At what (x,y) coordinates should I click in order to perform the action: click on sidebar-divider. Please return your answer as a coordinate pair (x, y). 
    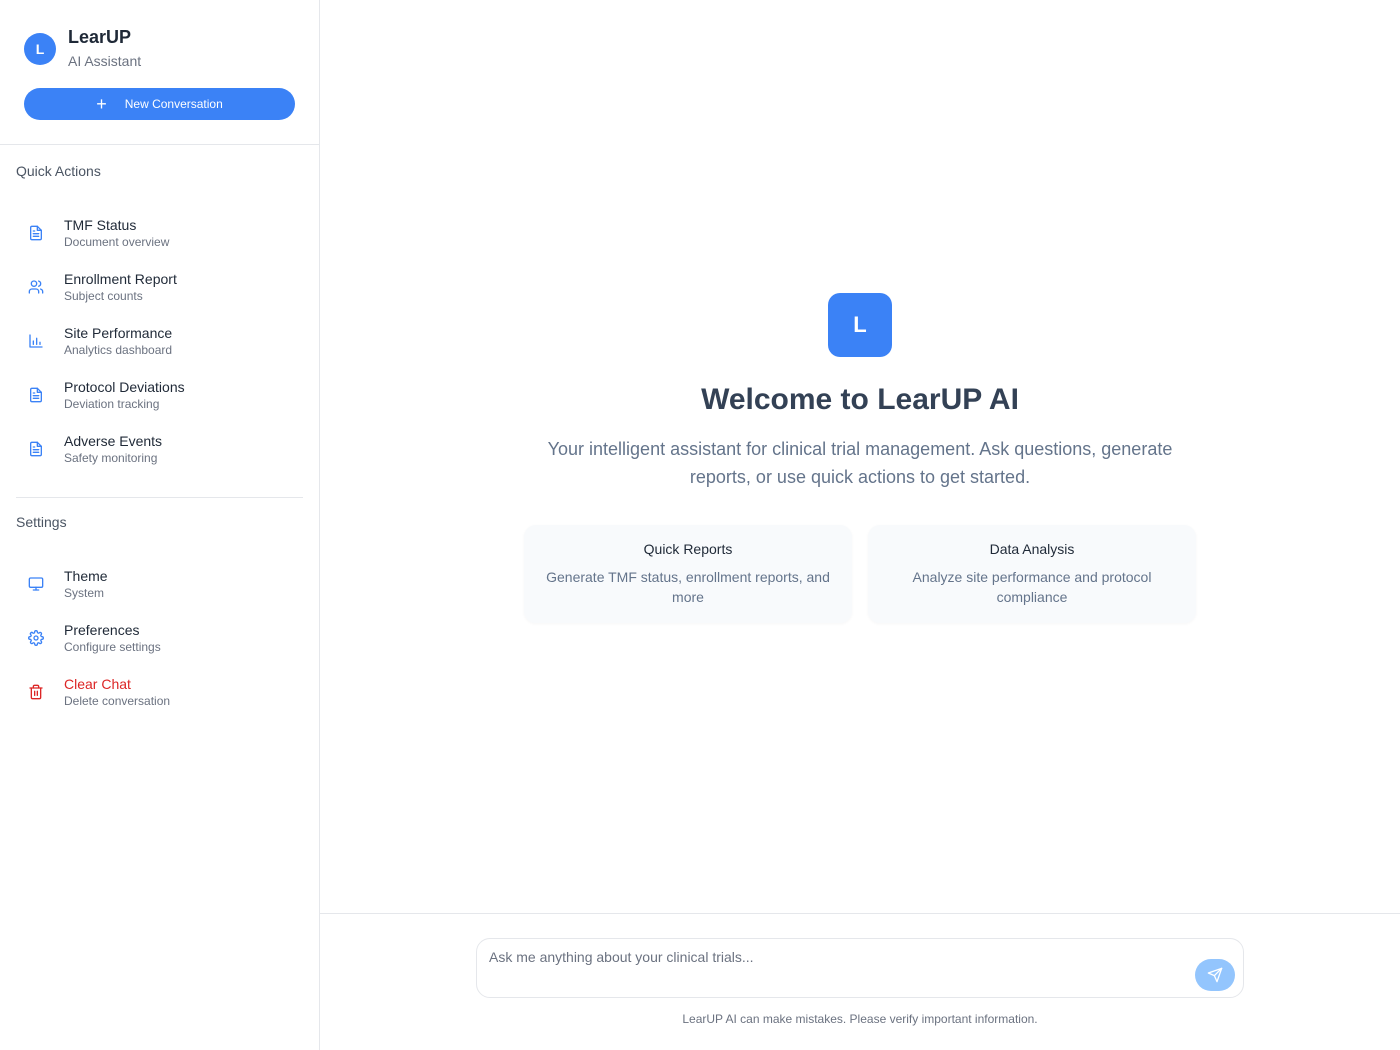
    Looking at the image, I should click on (159, 497).